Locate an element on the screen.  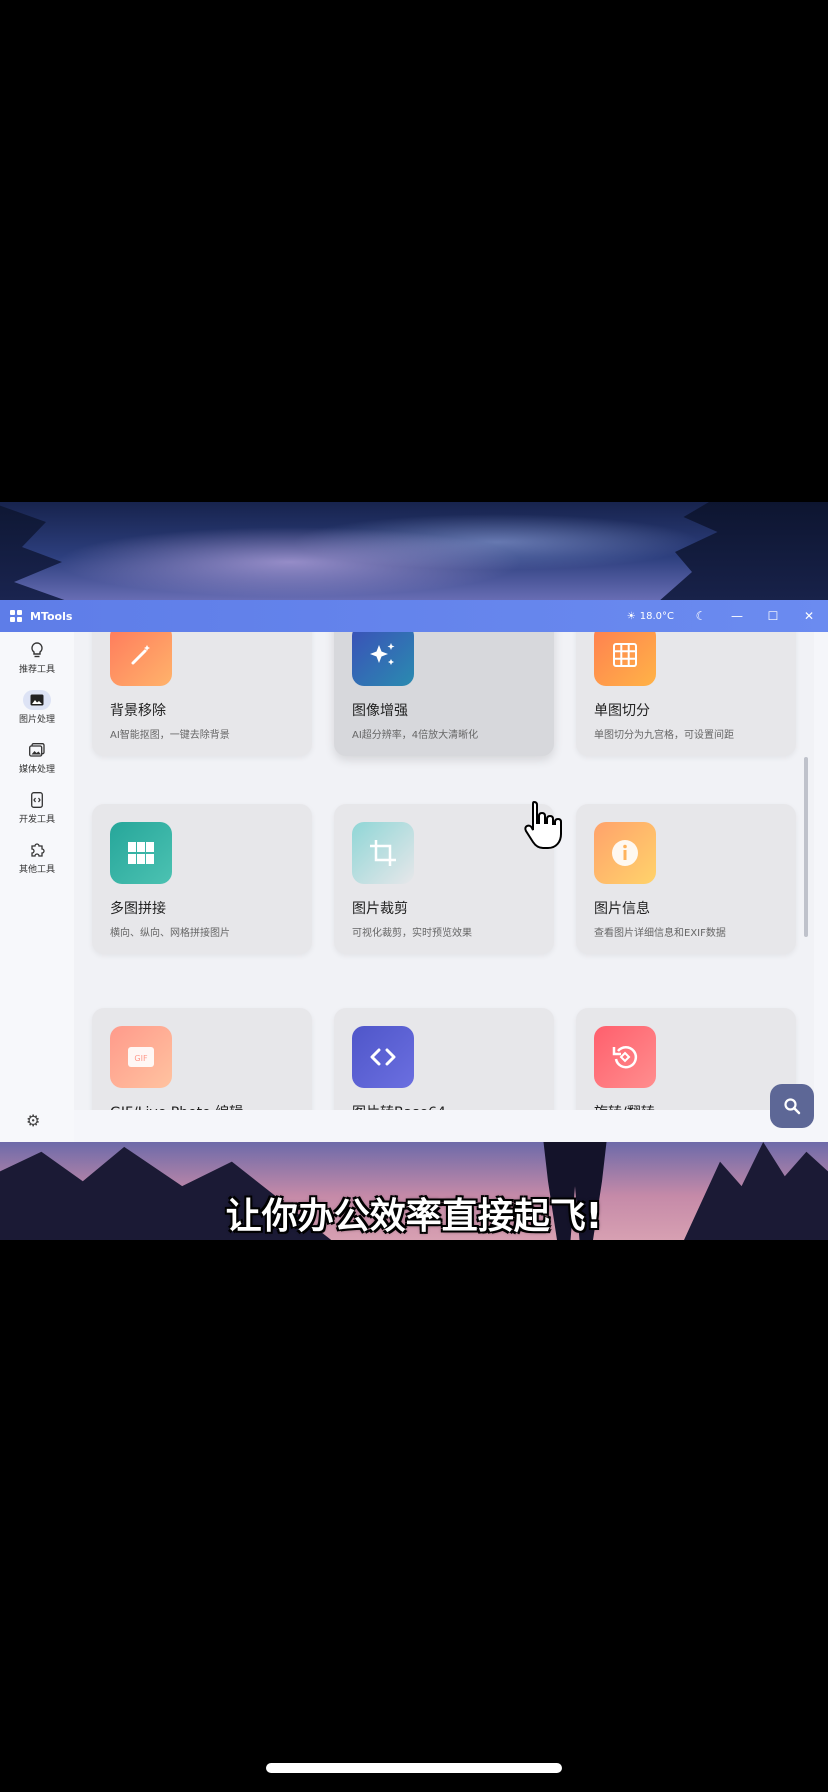
weather-widget: ☀ 18.0°C is located at coordinates (650, 616).